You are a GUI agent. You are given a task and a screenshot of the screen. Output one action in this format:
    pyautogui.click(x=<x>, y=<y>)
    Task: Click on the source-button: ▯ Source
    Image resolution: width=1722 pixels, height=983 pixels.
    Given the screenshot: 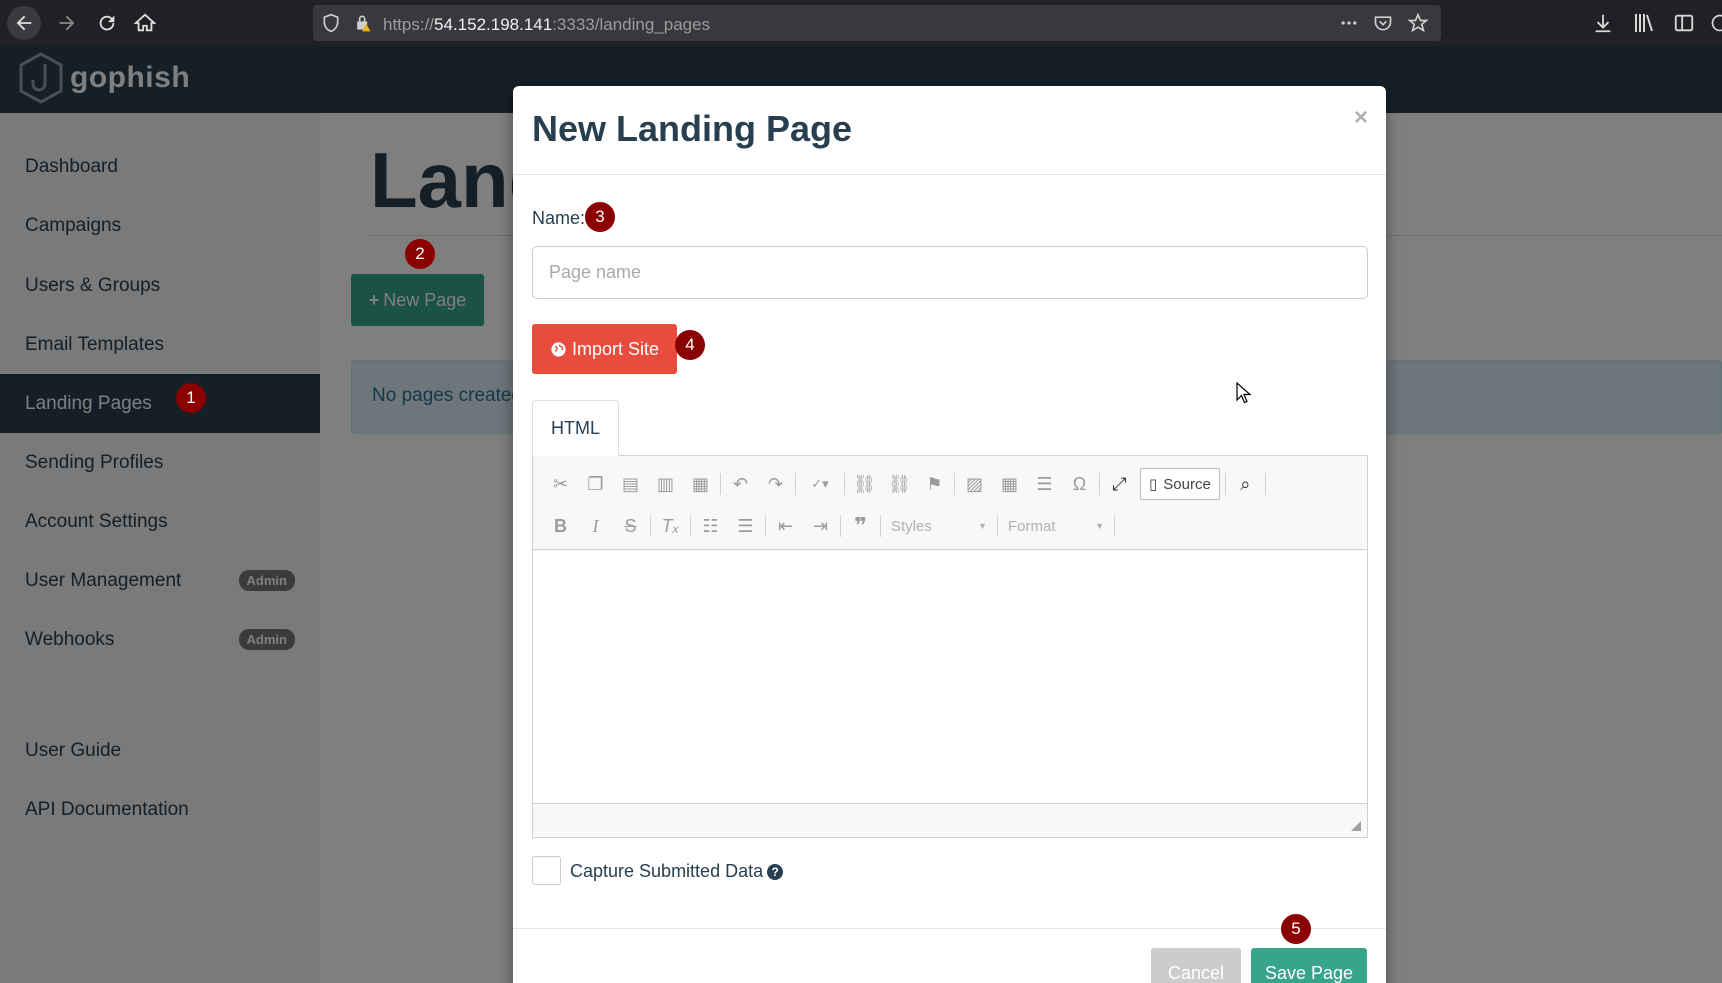 What is the action you would take?
    pyautogui.click(x=1180, y=484)
    